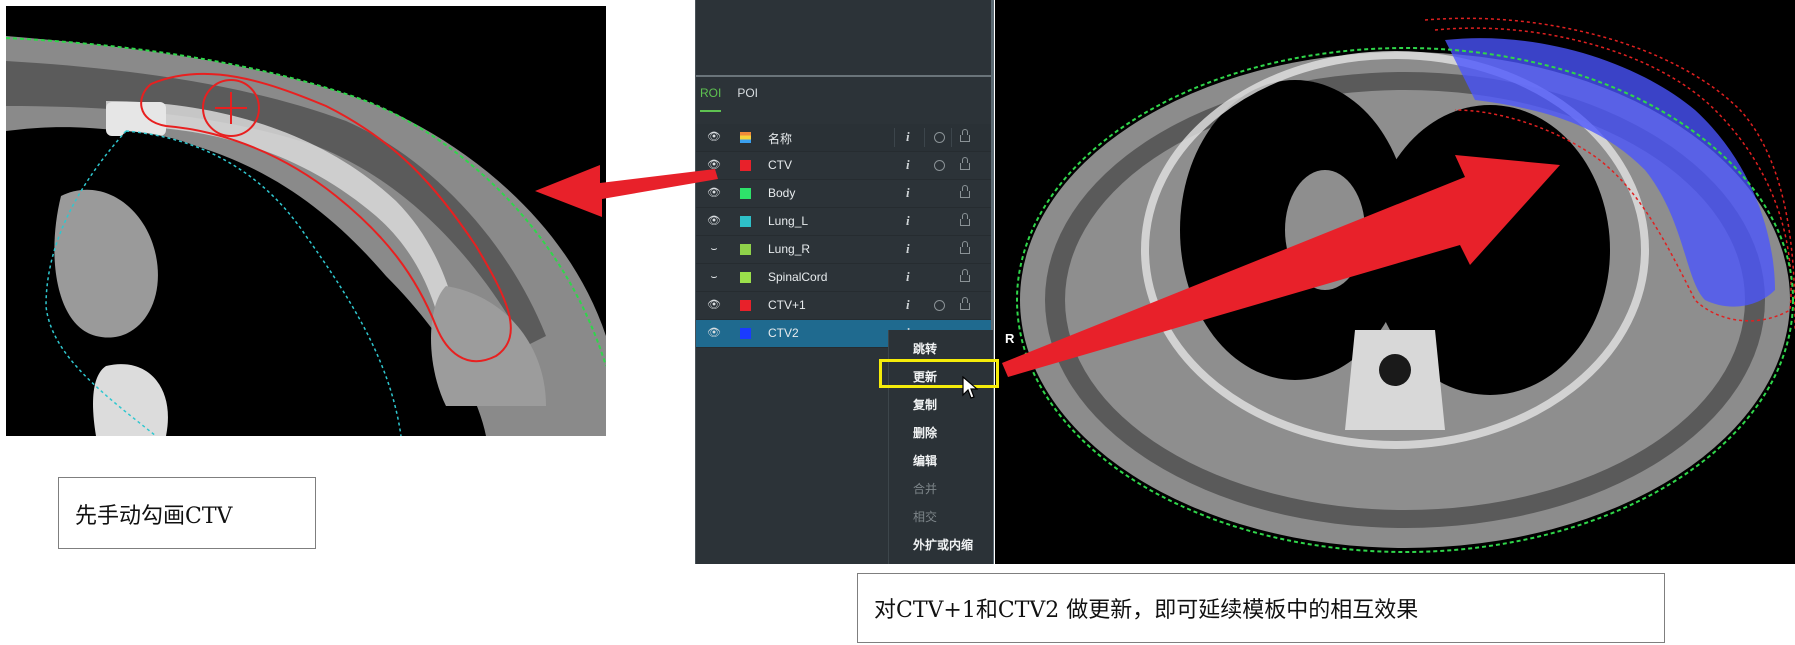 The width and height of the screenshot is (1795, 645). Describe the element at coordinates (729, 99) in the screenshot. I see `panel-tabs: ROI POI` at that location.